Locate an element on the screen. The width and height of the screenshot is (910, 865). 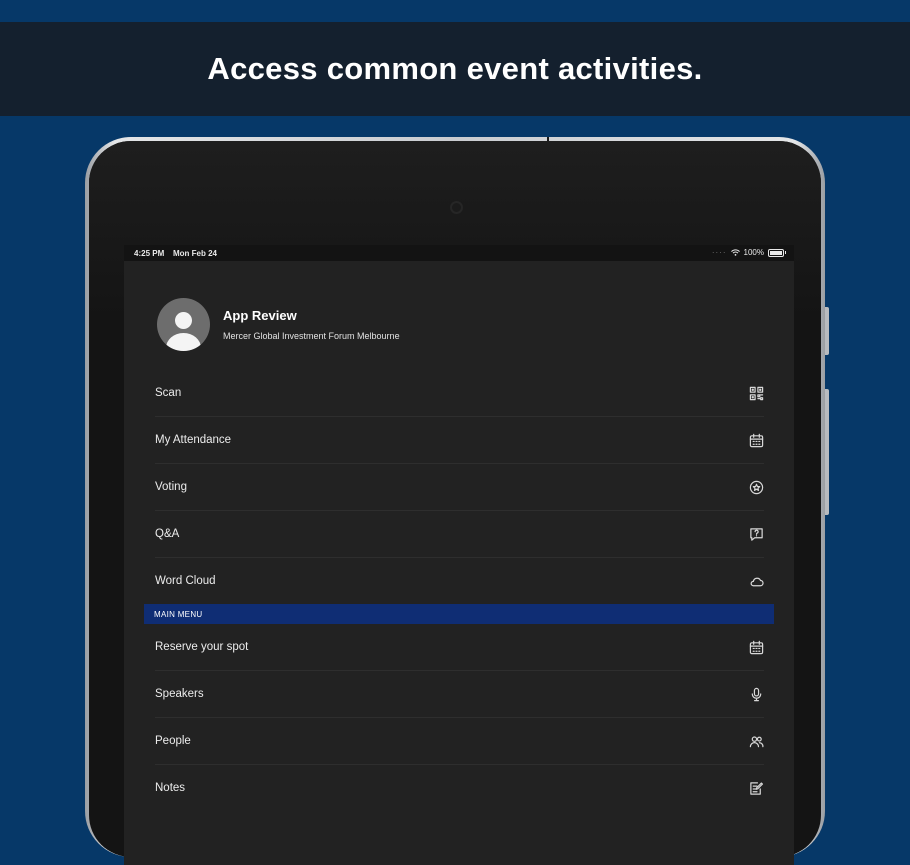
people-icon is located at coordinates (756, 741).